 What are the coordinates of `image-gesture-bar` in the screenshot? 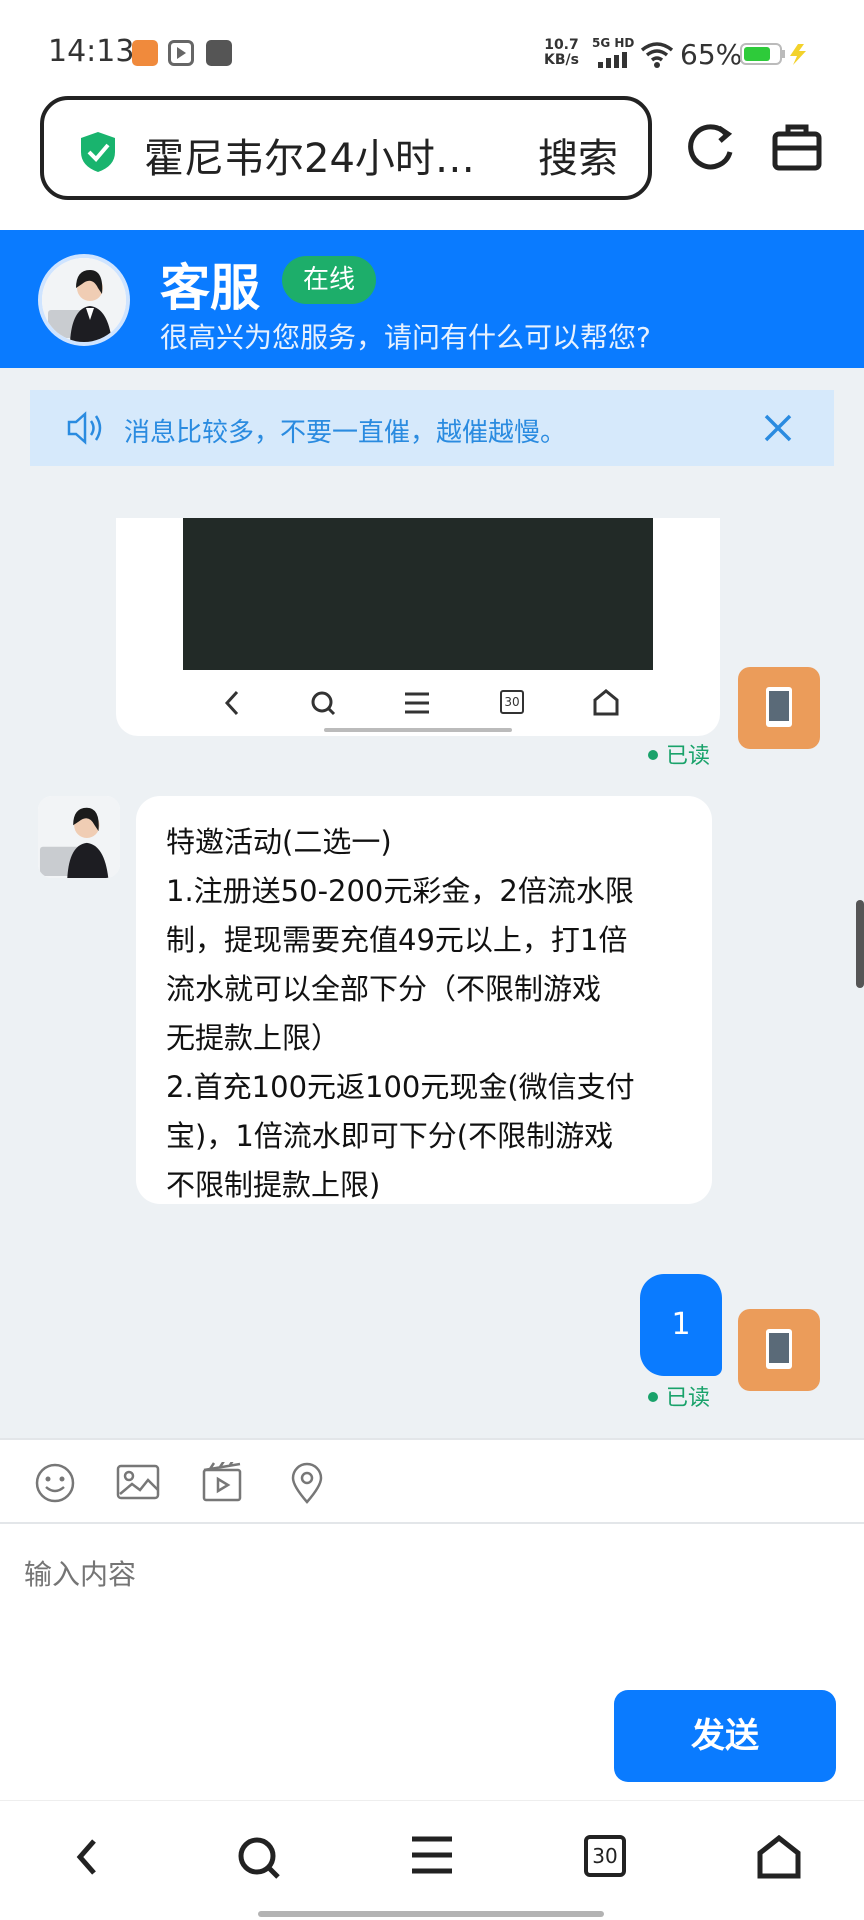 It's located at (418, 730).